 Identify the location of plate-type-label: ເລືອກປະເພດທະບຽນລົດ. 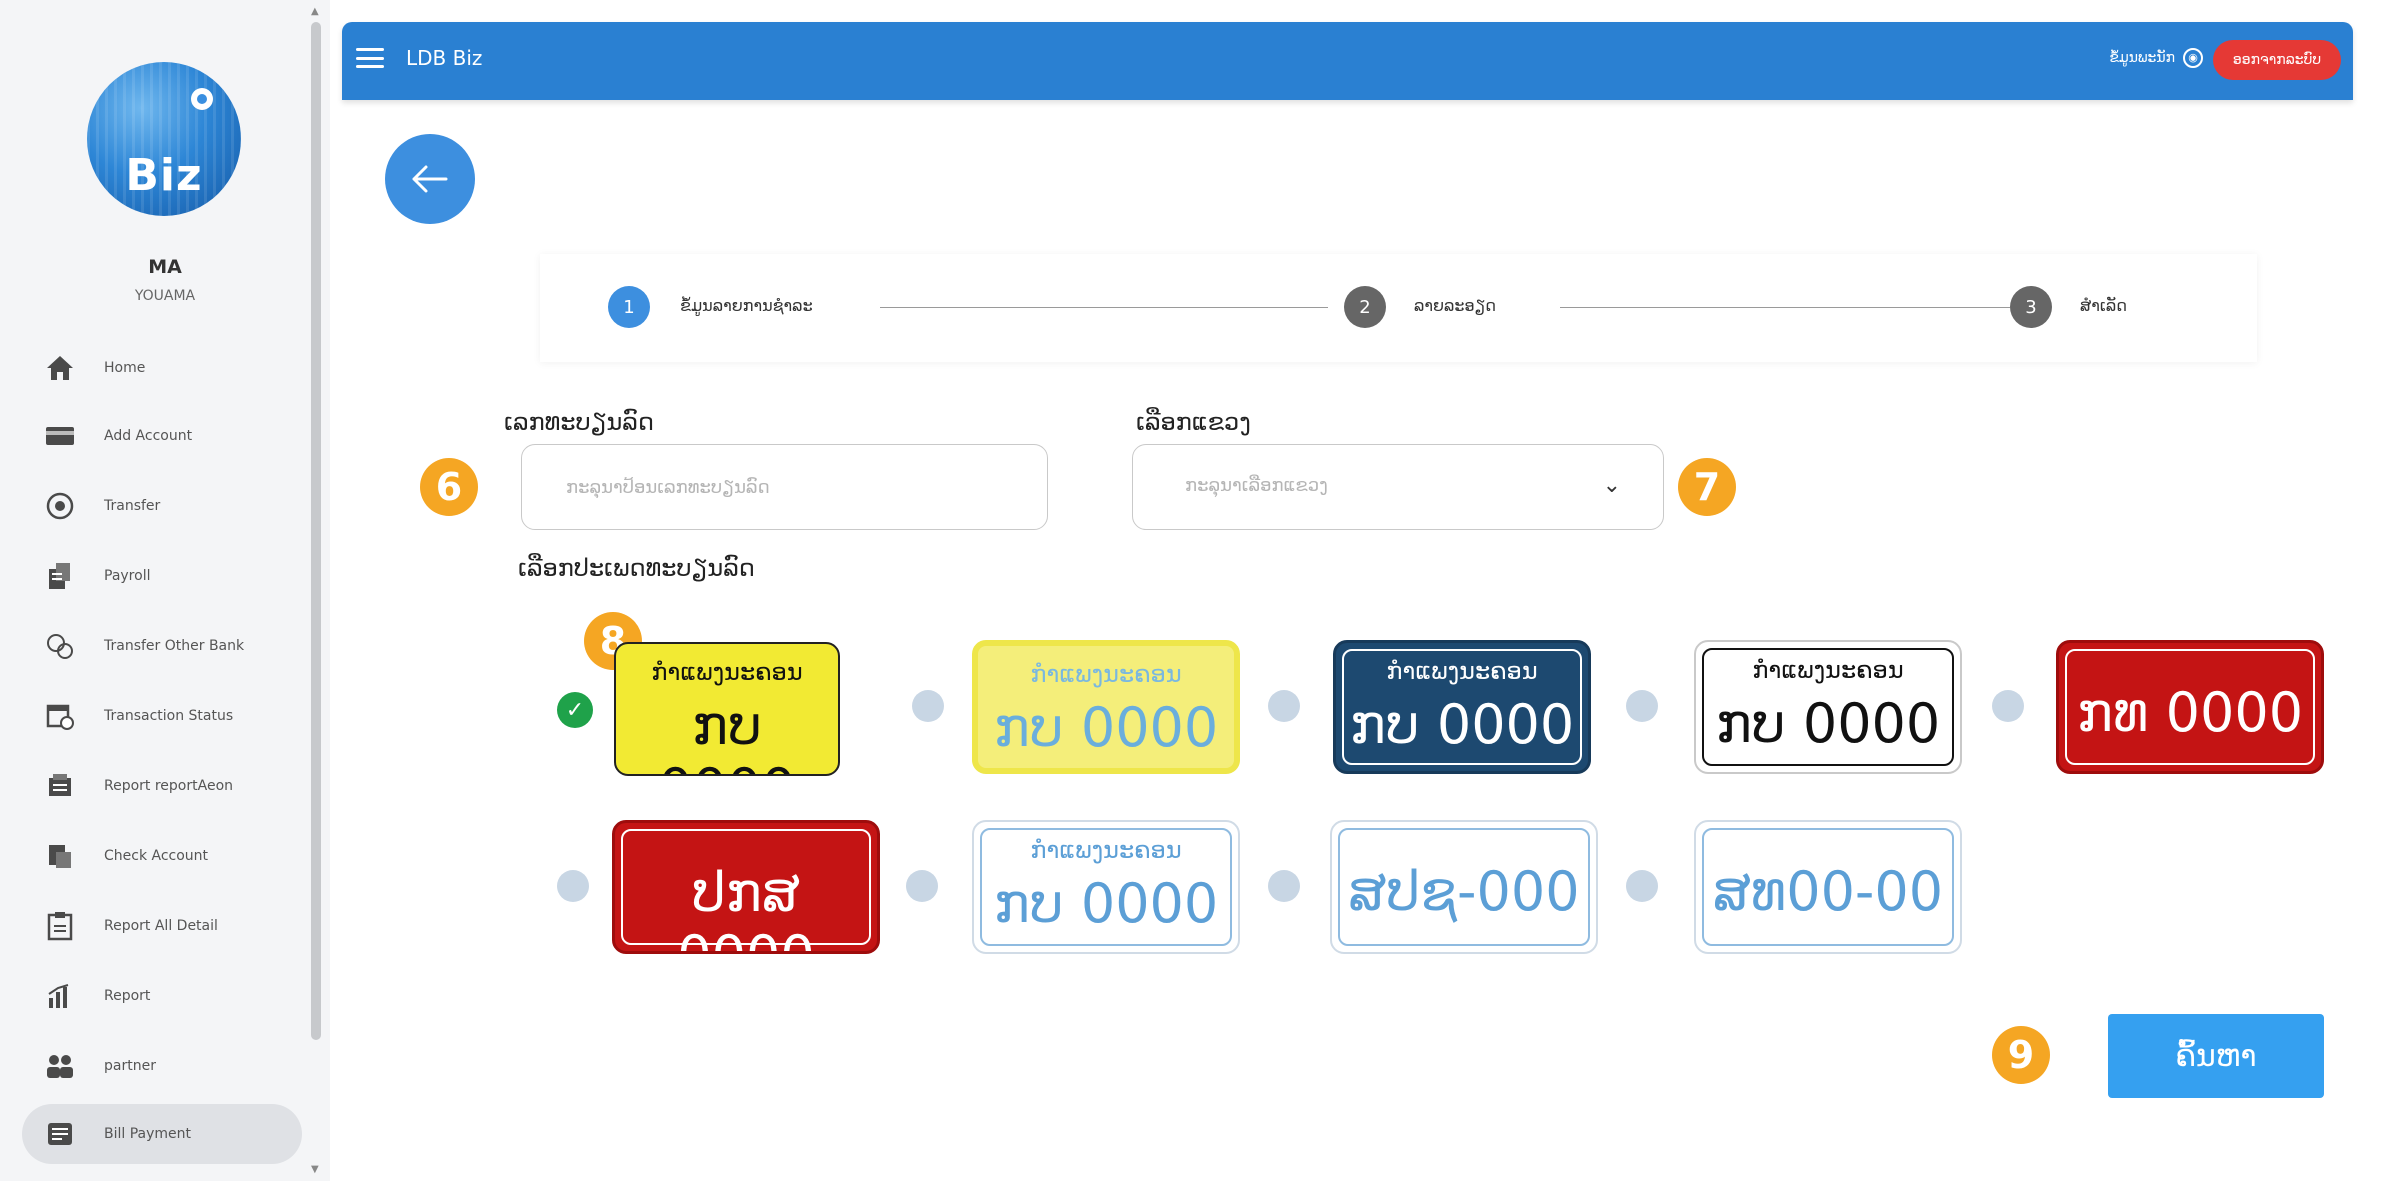
(636, 568).